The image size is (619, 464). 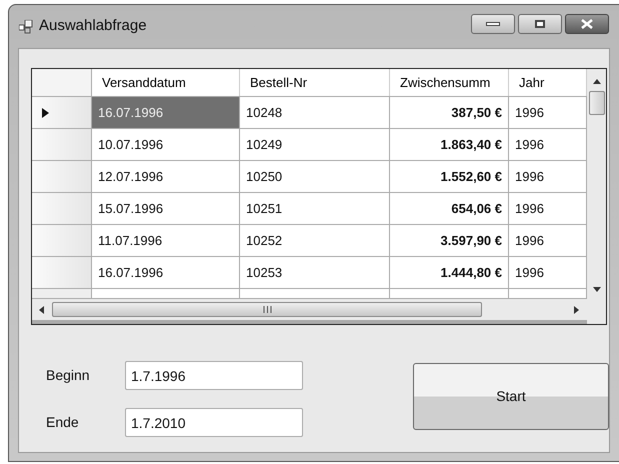 I want to click on minimize-button, so click(x=493, y=24).